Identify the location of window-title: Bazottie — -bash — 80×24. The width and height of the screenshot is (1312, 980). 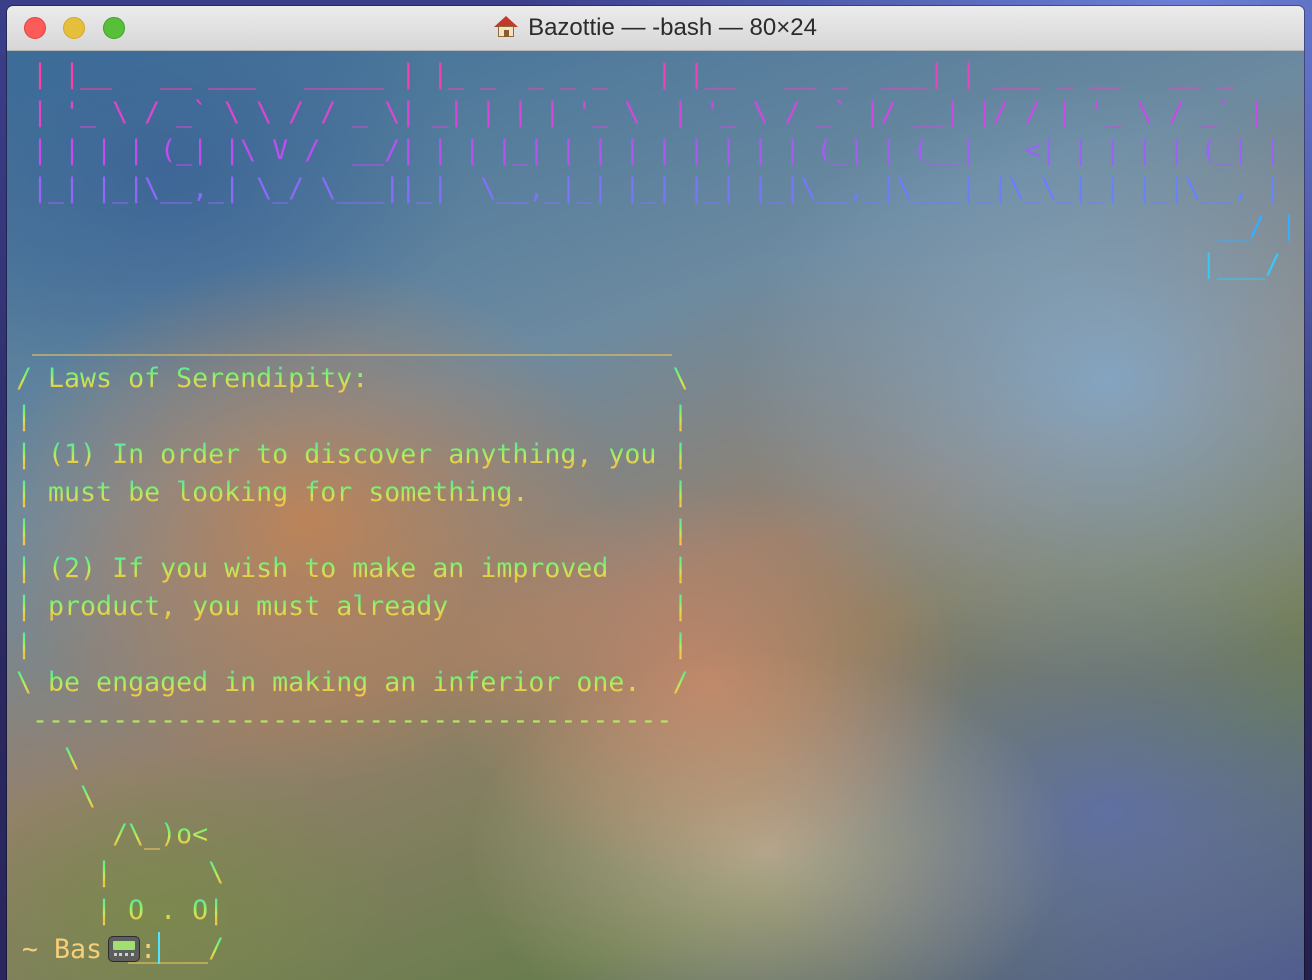
(672, 27).